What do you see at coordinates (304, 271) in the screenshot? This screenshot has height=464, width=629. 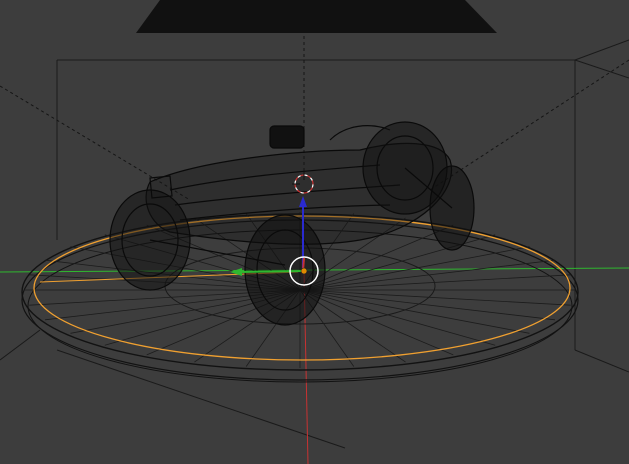 I see `object-origin-icon` at bounding box center [304, 271].